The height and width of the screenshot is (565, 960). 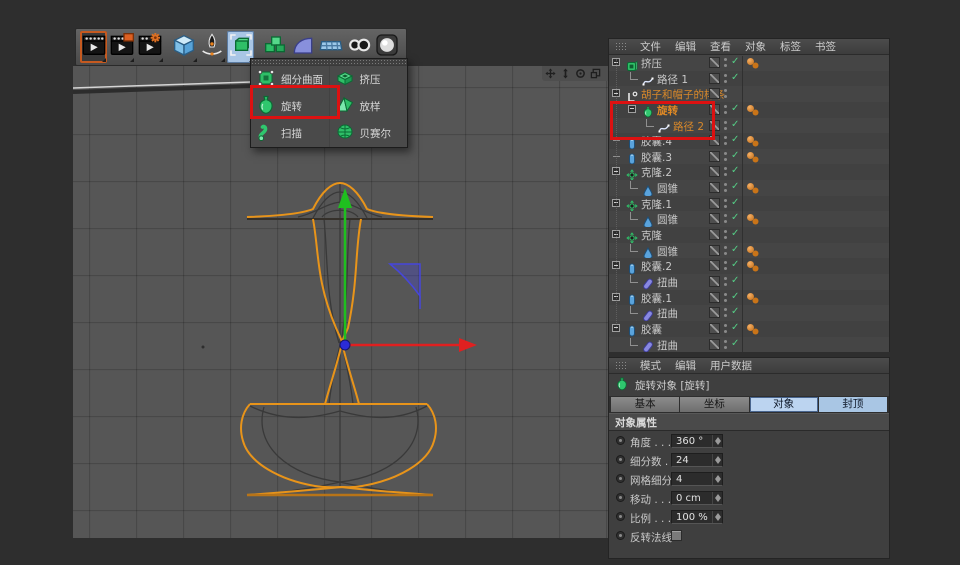 I want to click on object-row: 挤压 ✓, so click(x=749, y=63).